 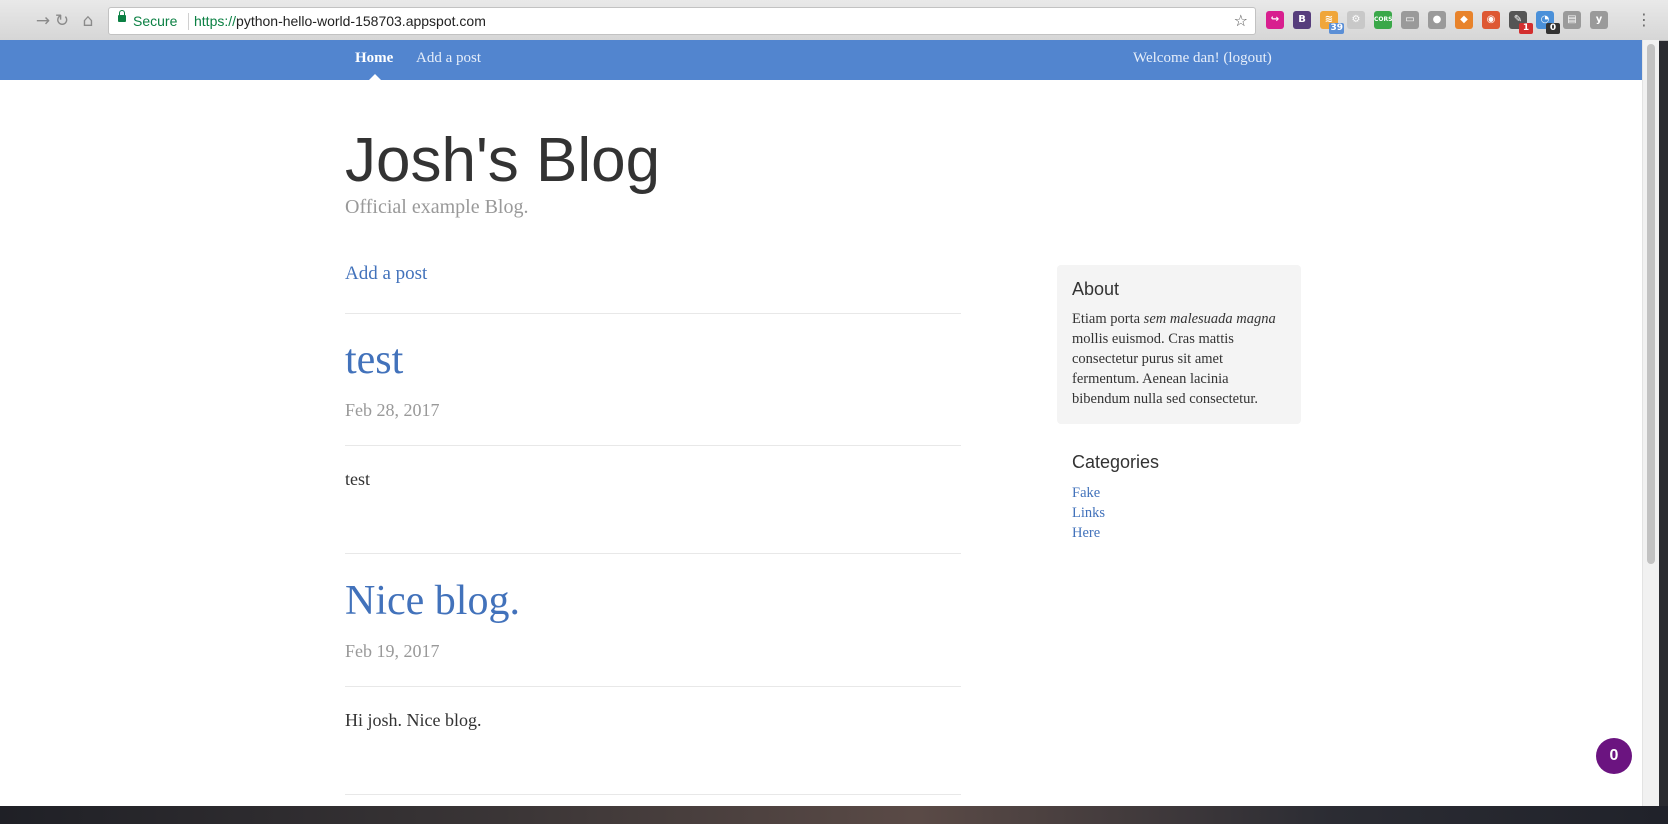 I want to click on pie-icon: ◔ 0, so click(x=1548, y=22).